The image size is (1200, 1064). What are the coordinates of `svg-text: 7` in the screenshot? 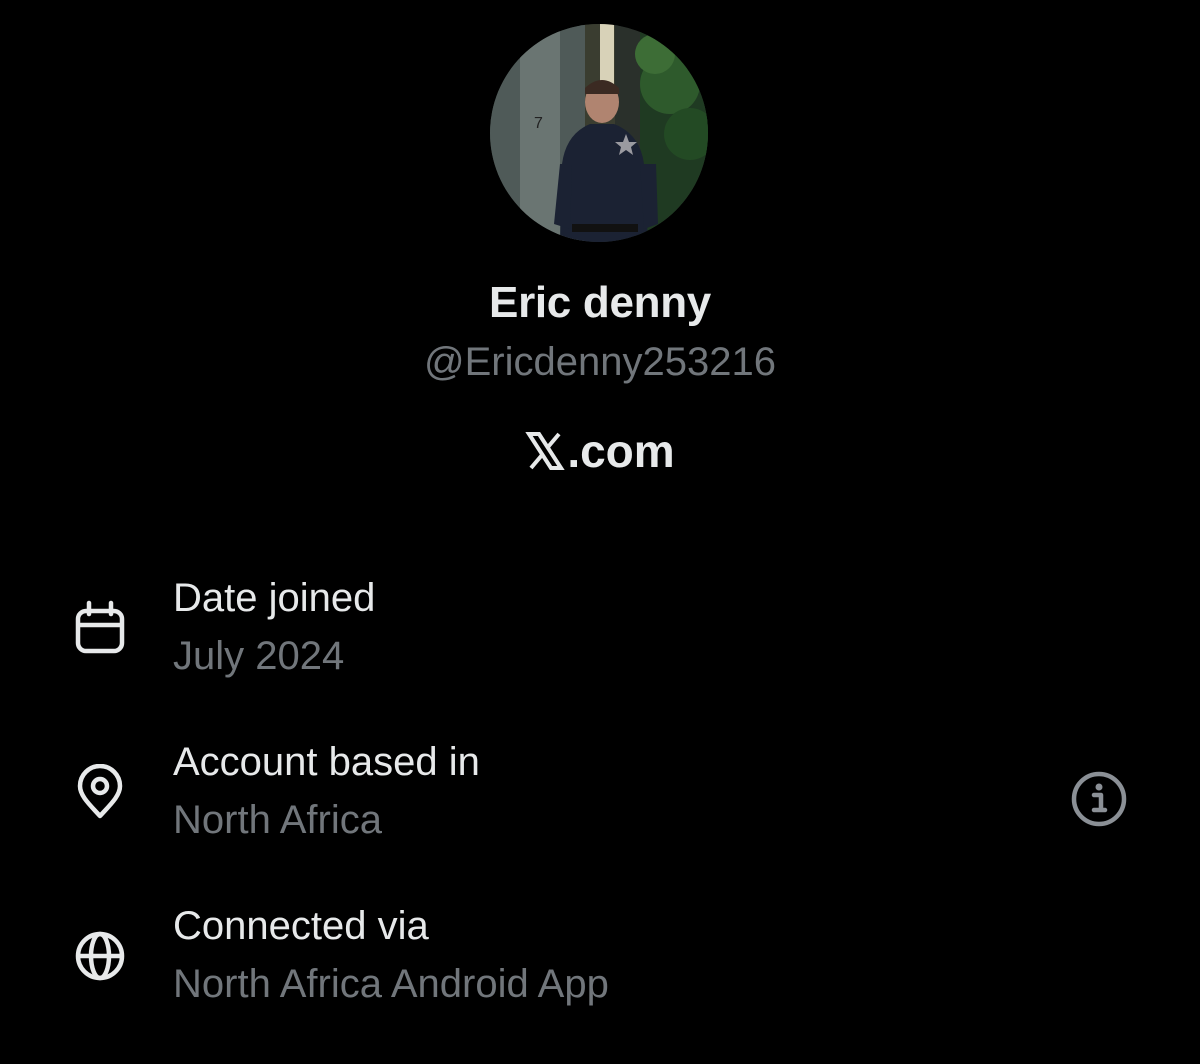 It's located at (538, 123).